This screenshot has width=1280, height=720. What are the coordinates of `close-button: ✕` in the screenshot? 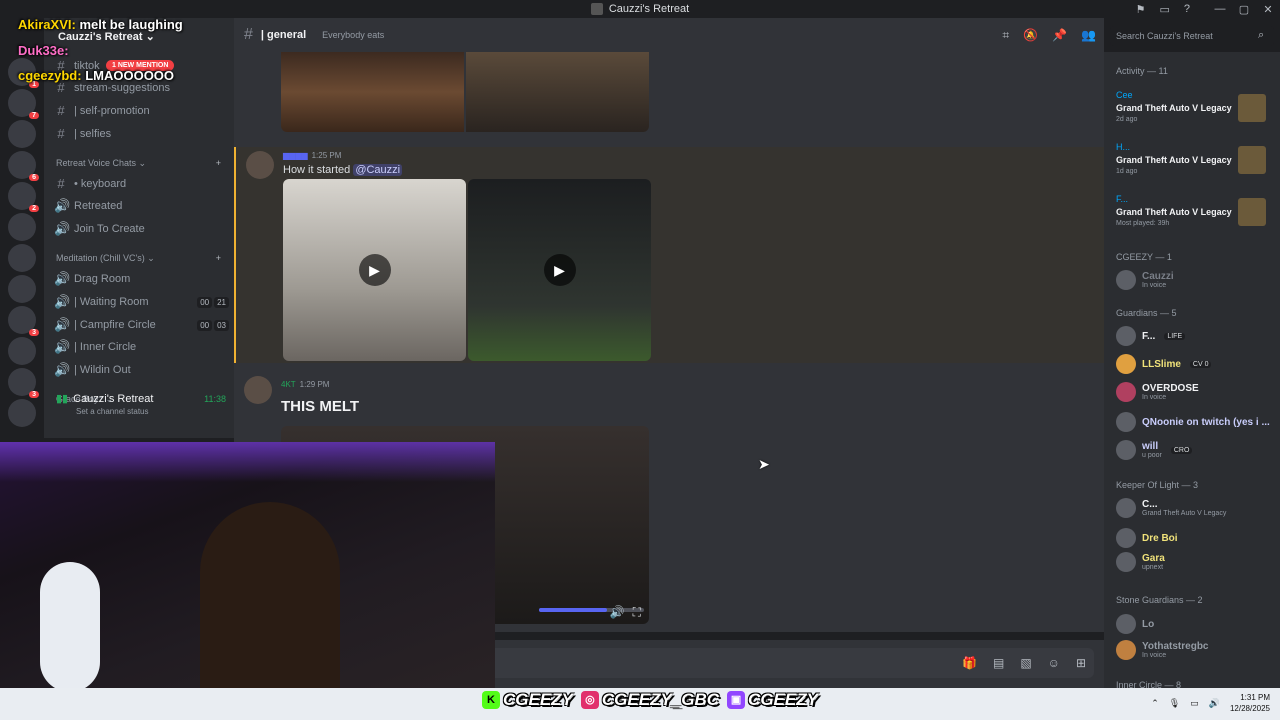 It's located at (1268, 9).